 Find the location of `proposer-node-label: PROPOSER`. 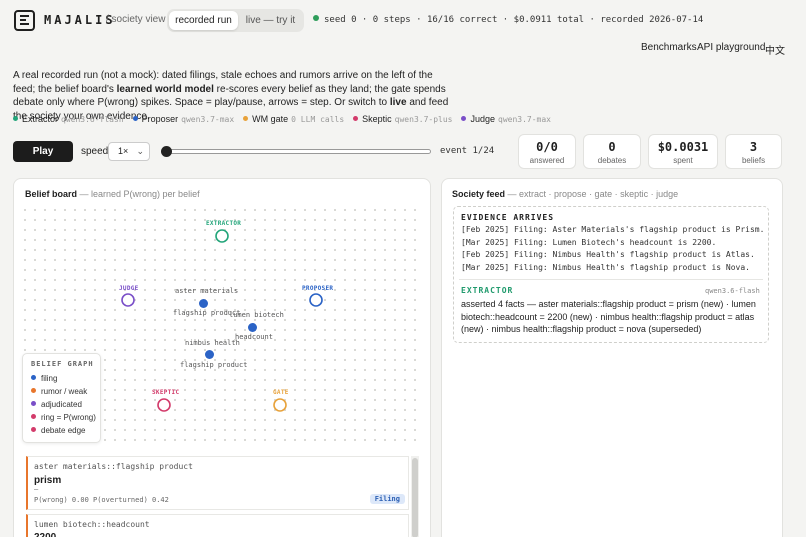

proposer-node-label: PROPOSER is located at coordinates (318, 288).